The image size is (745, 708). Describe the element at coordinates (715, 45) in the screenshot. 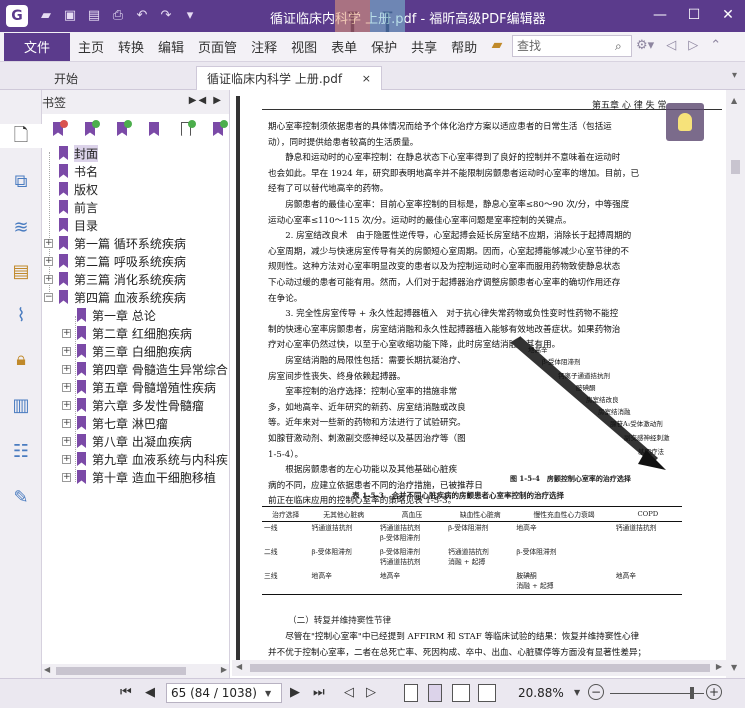

I see `ribbon-expand-icon: ⌃` at that location.